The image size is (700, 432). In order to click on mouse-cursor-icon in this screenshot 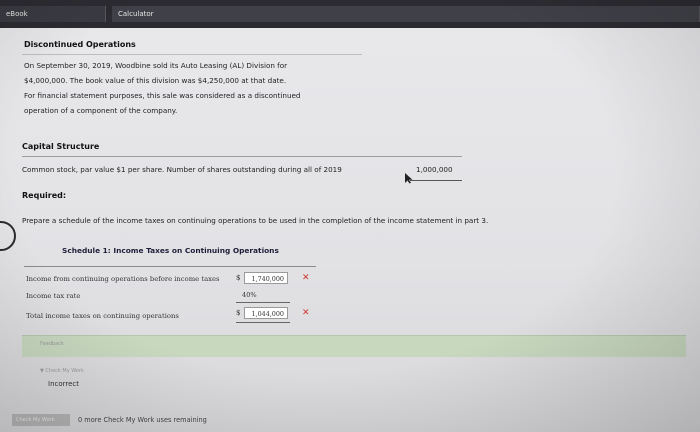, I will do `click(409, 178)`.